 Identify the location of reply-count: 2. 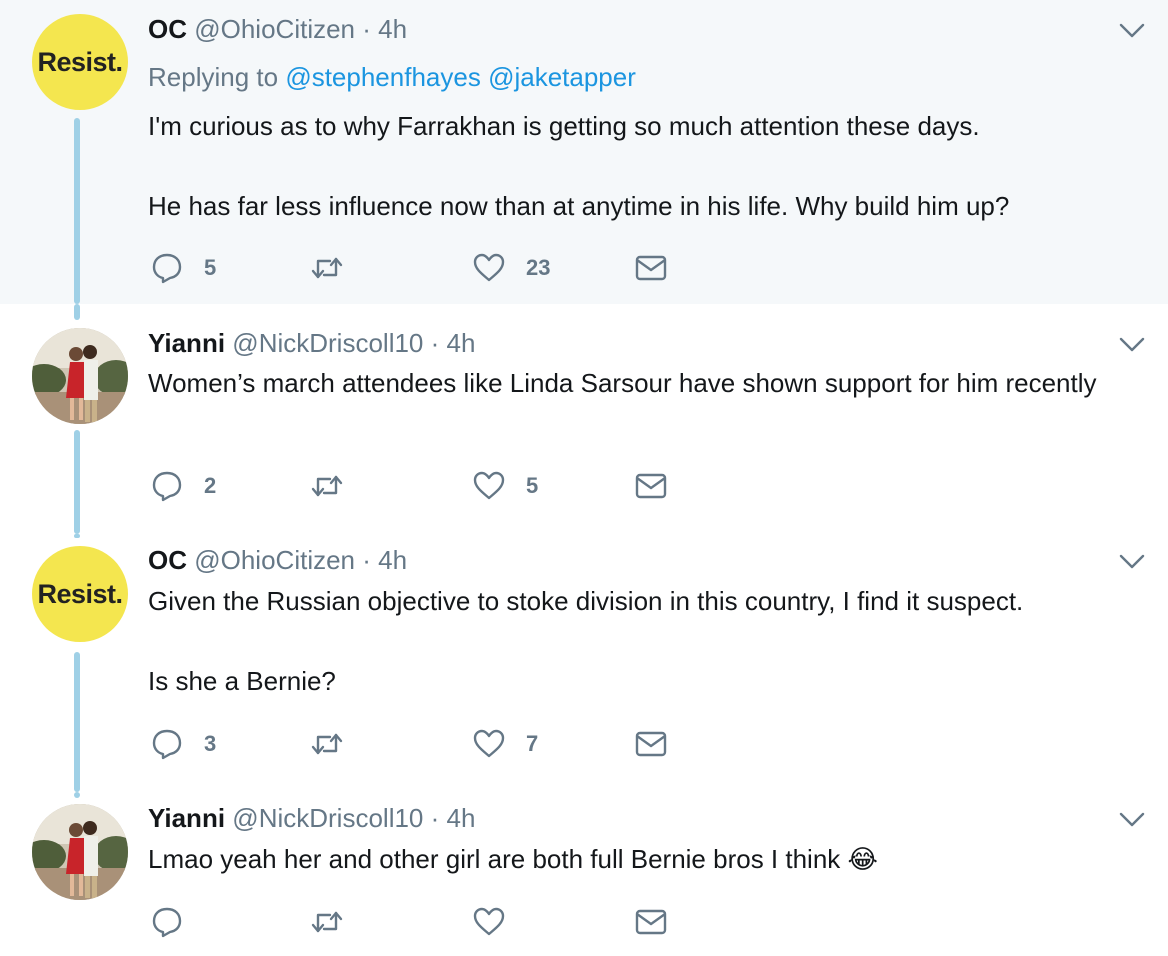
(210, 485).